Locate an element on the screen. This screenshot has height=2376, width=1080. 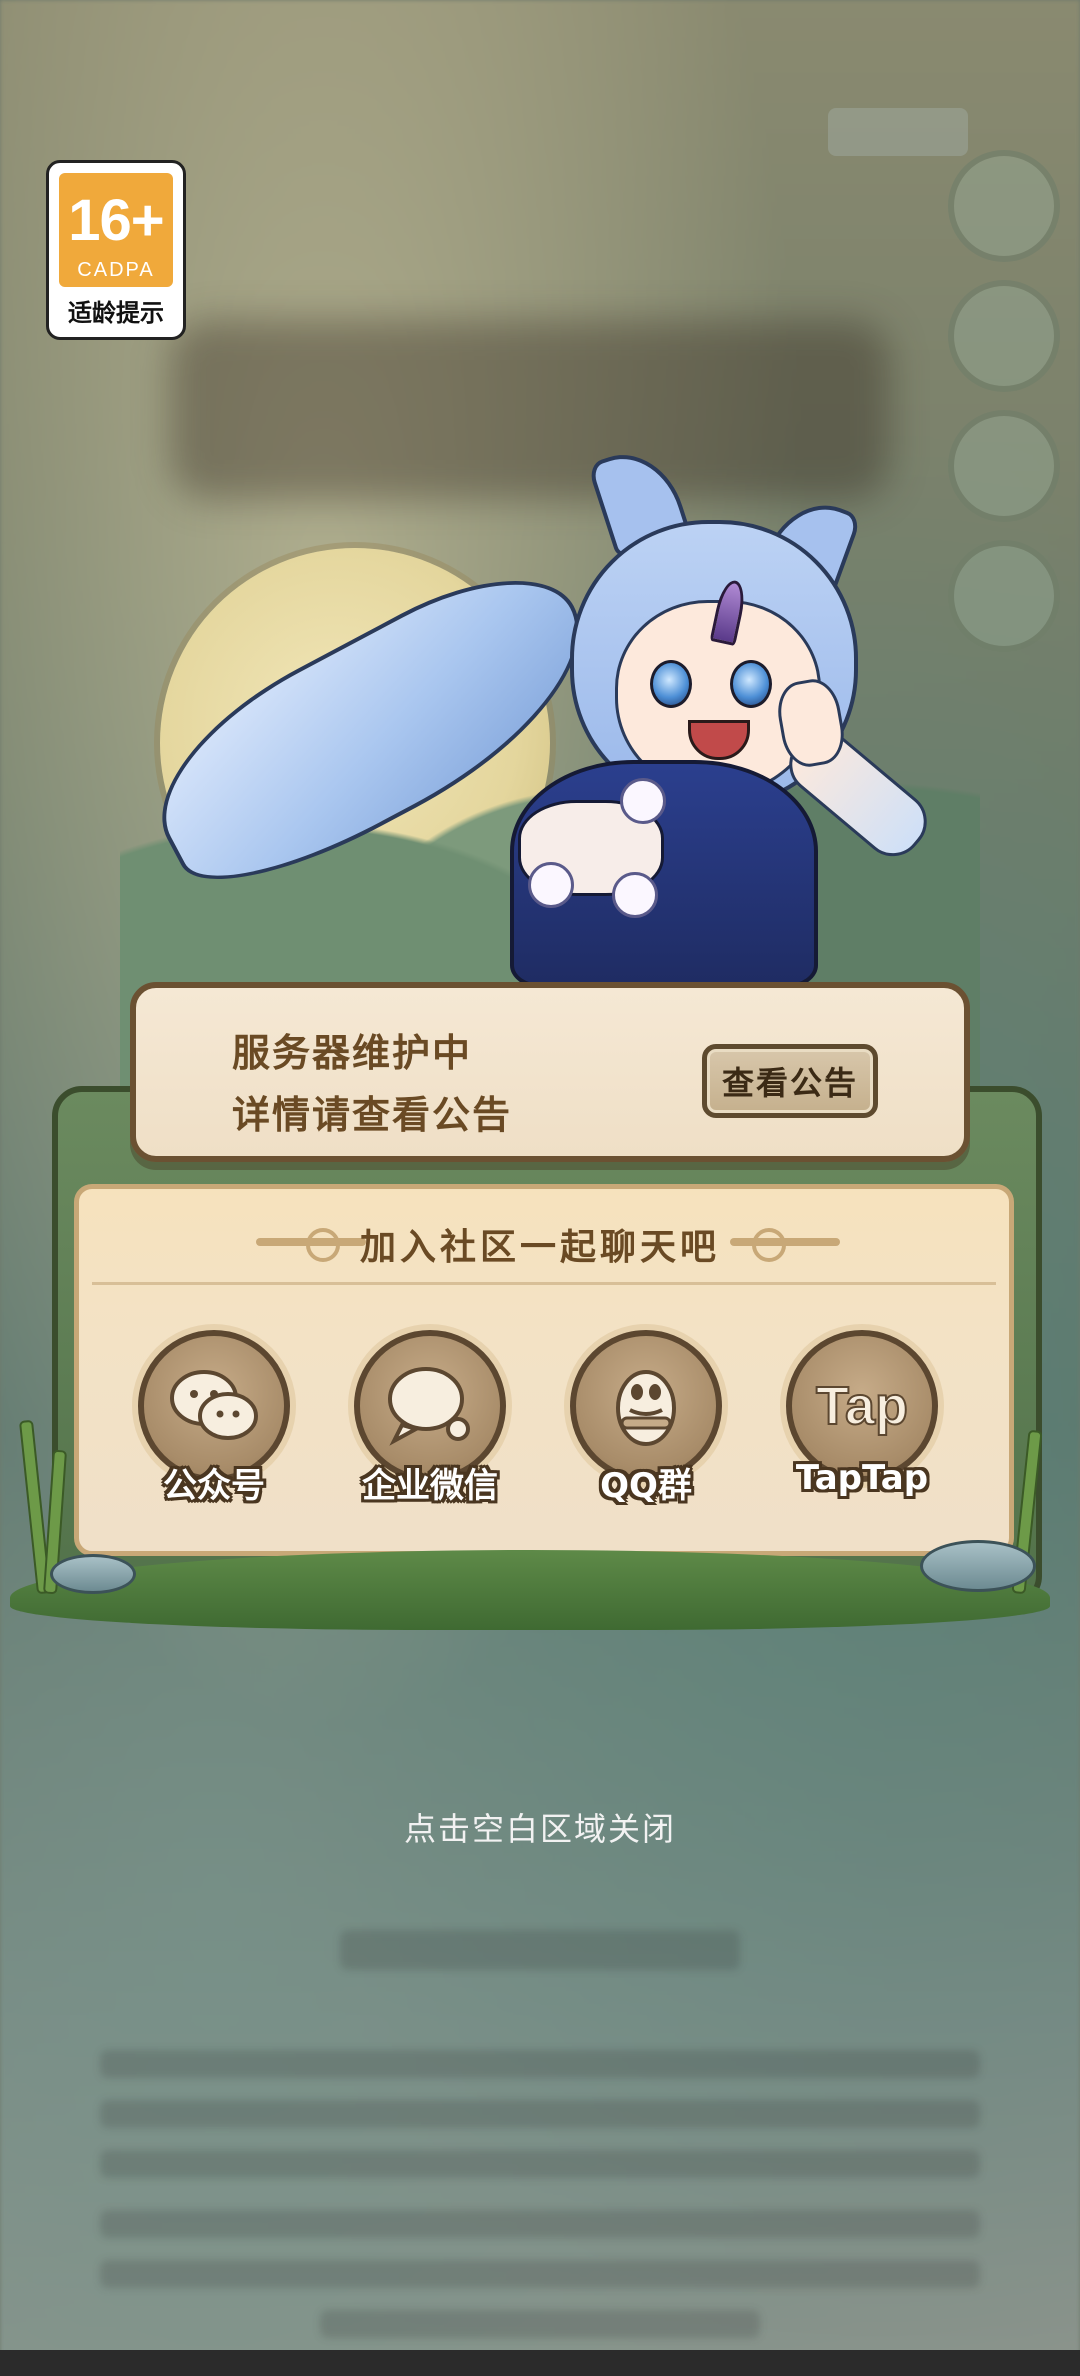
notice-title: 服务器维护中 is located at coordinates (352, 1053).